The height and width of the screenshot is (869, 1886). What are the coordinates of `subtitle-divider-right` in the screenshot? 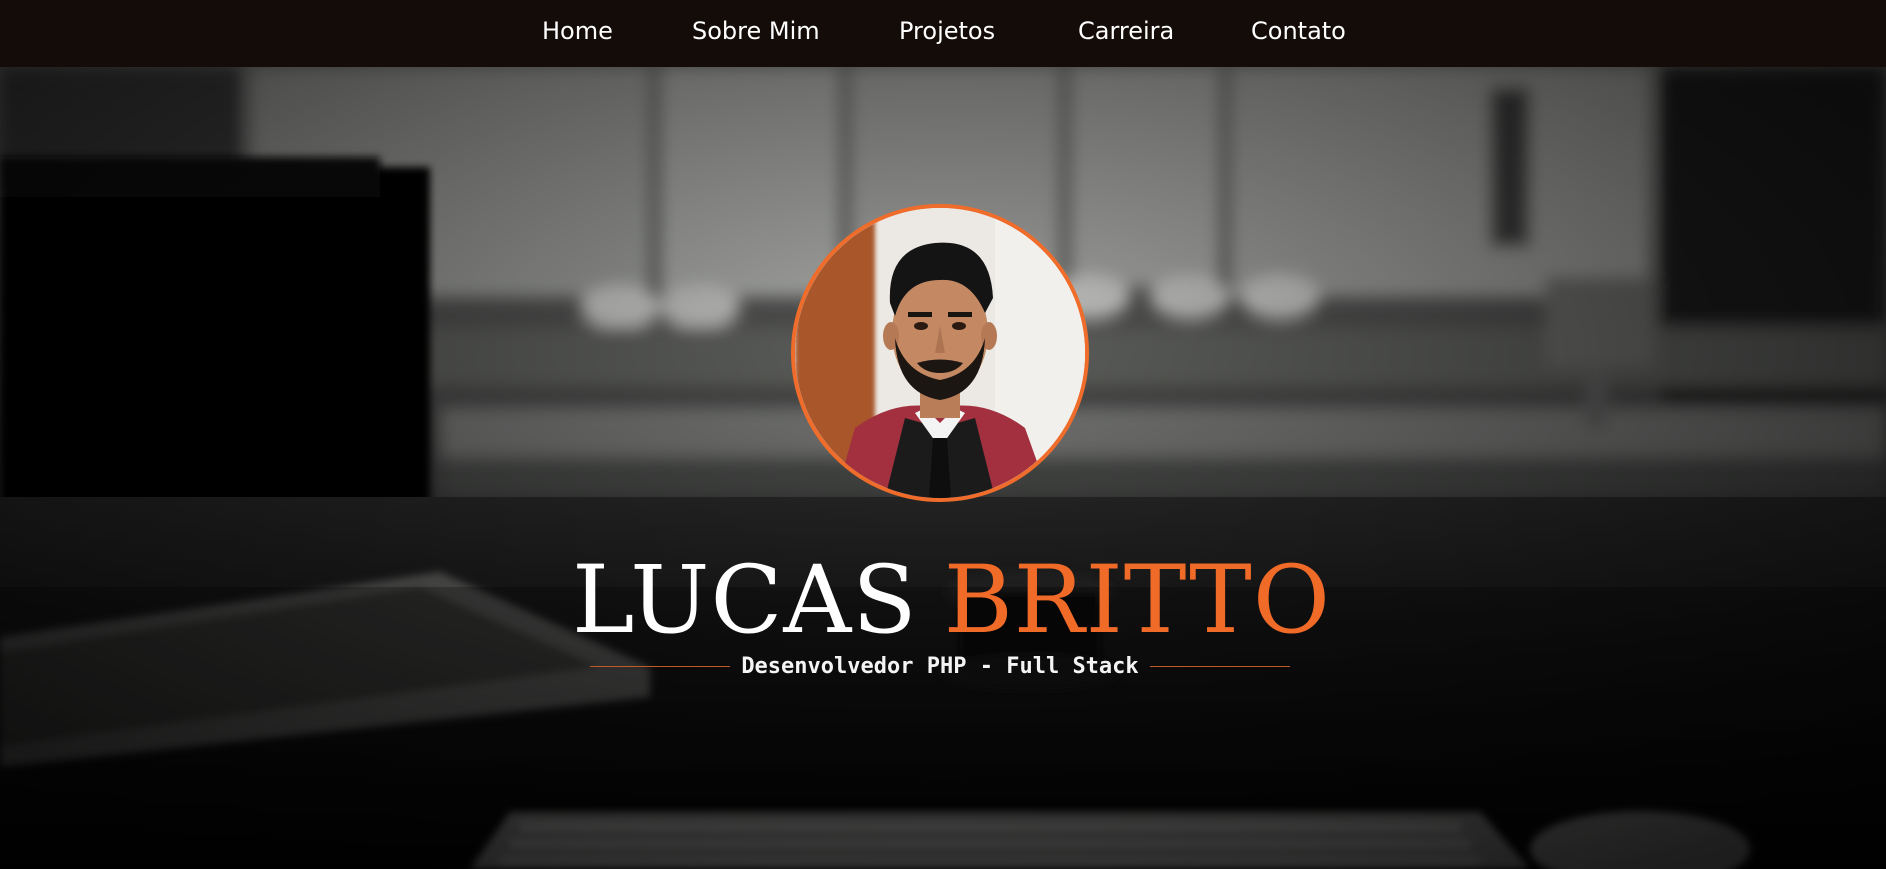 It's located at (1220, 666).